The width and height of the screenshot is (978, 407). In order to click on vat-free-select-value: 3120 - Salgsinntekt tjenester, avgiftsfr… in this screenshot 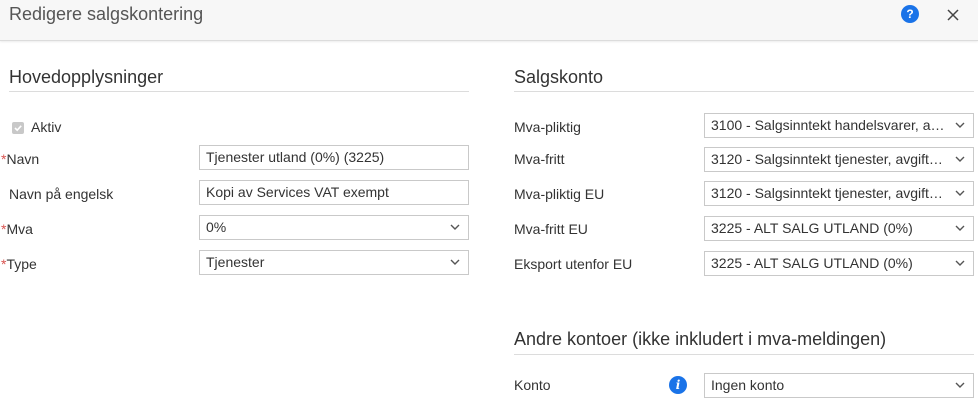, I will do `click(829, 159)`.